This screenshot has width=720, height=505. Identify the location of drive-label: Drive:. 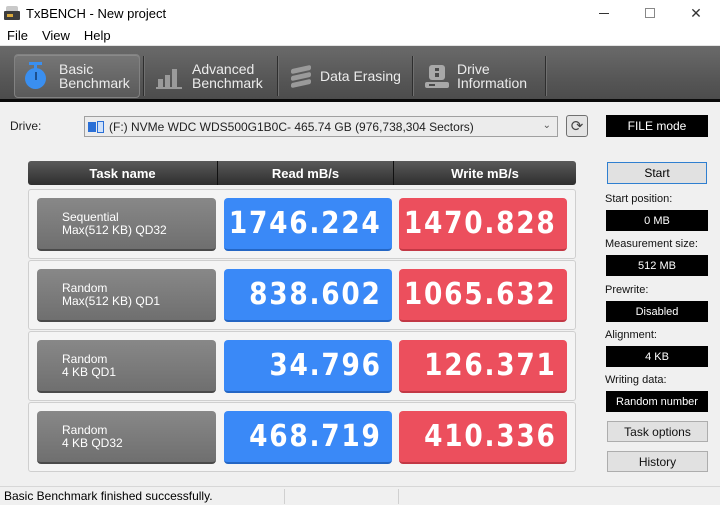
(26, 126).